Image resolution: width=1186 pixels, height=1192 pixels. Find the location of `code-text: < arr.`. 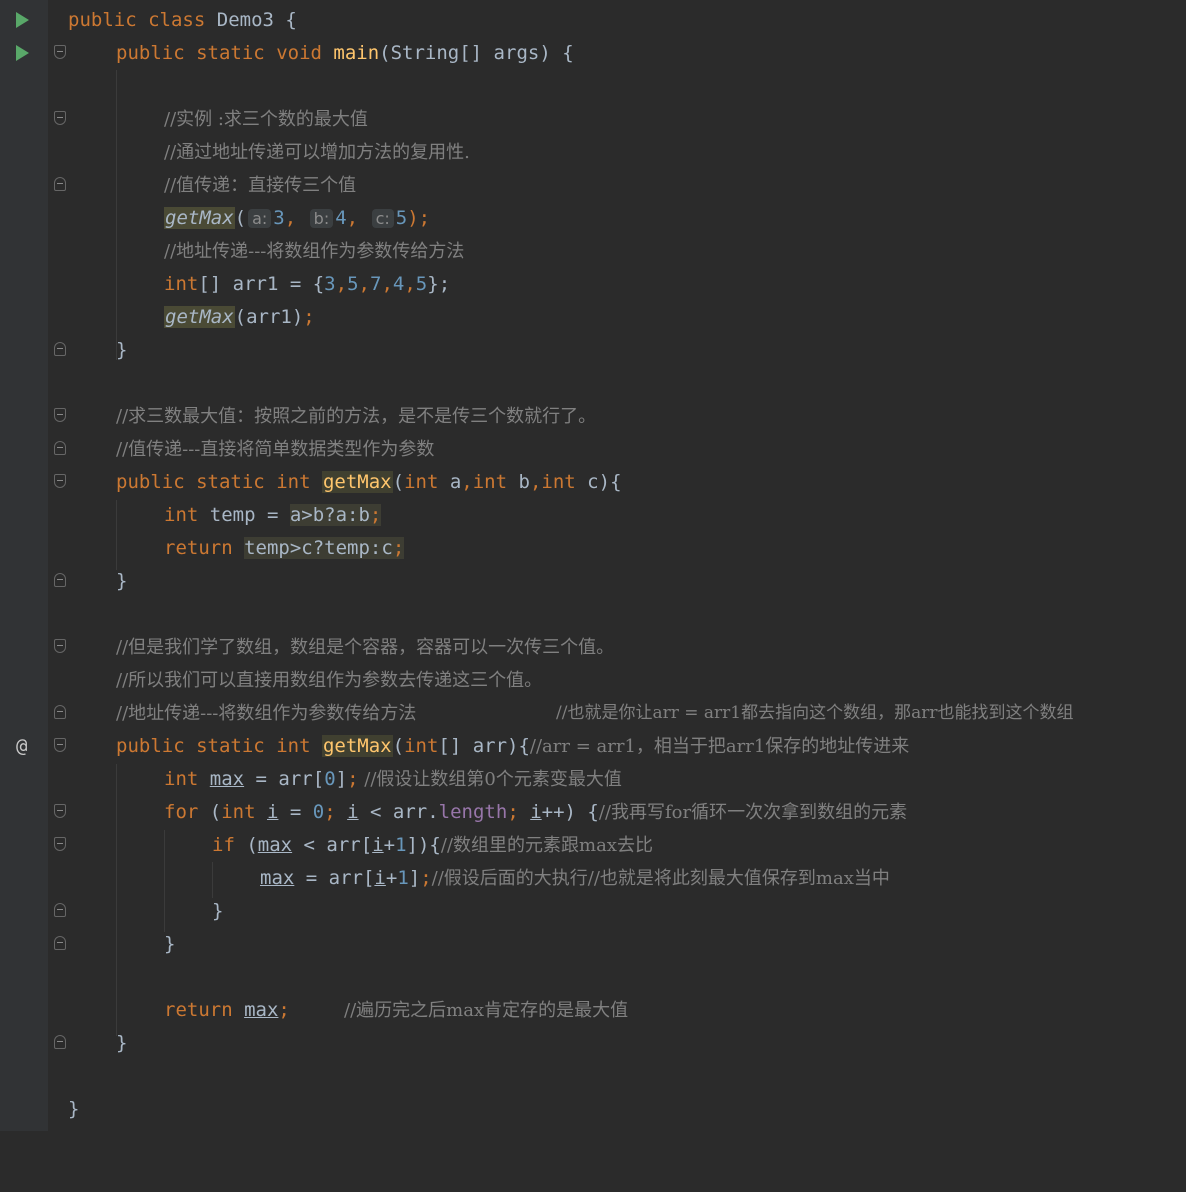

code-text: < arr. is located at coordinates (398, 812).